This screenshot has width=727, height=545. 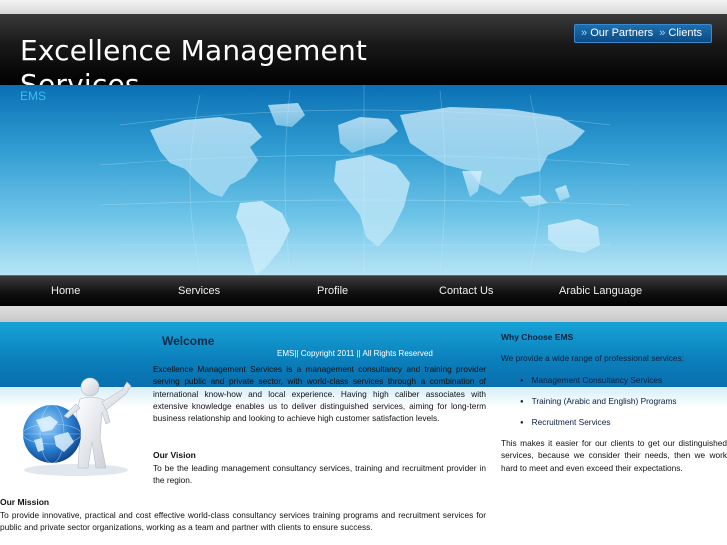 I want to click on clients-link: Clients, so click(x=685, y=33).